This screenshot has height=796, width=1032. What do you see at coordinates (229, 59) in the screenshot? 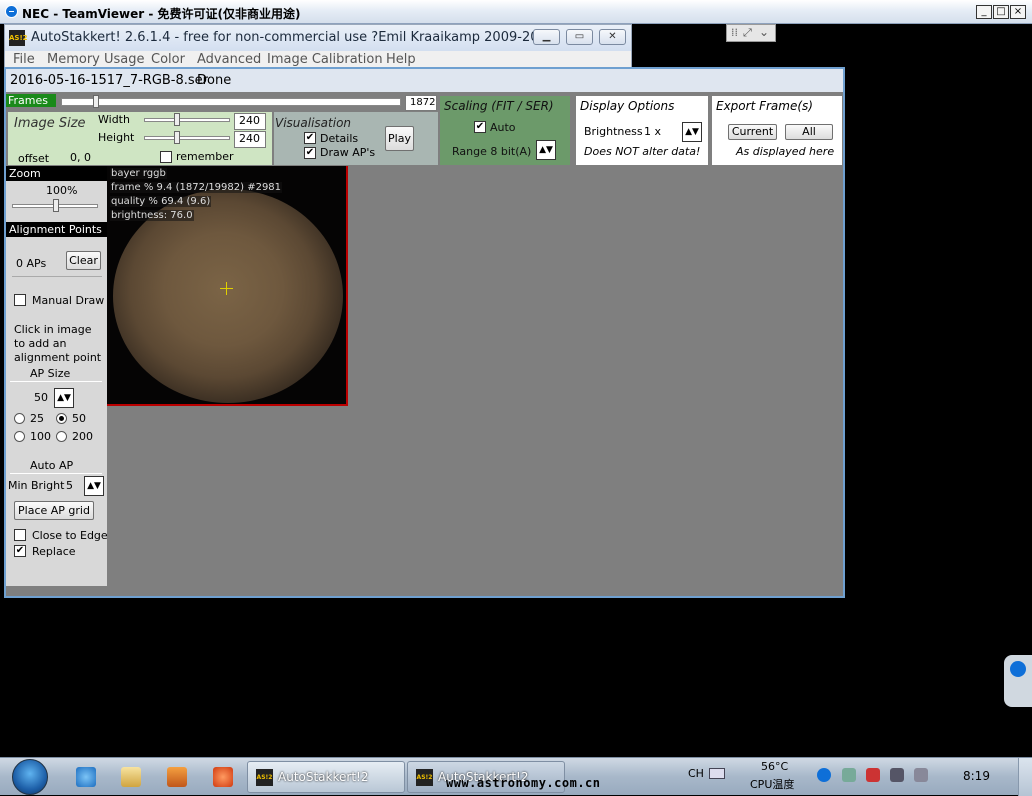
I see `menu-advanced: Advanced` at bounding box center [229, 59].